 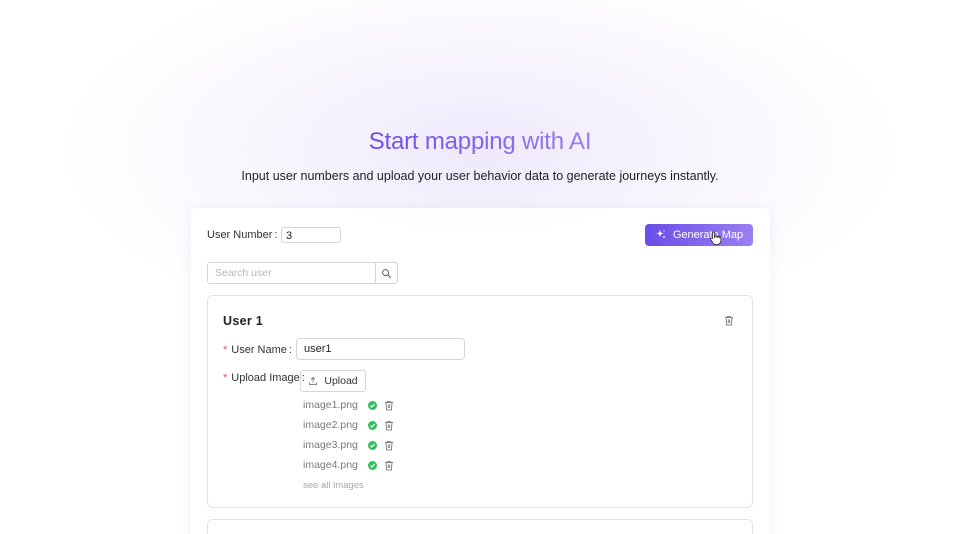 What do you see at coordinates (715, 238) in the screenshot?
I see `pointer-cursor-icon` at bounding box center [715, 238].